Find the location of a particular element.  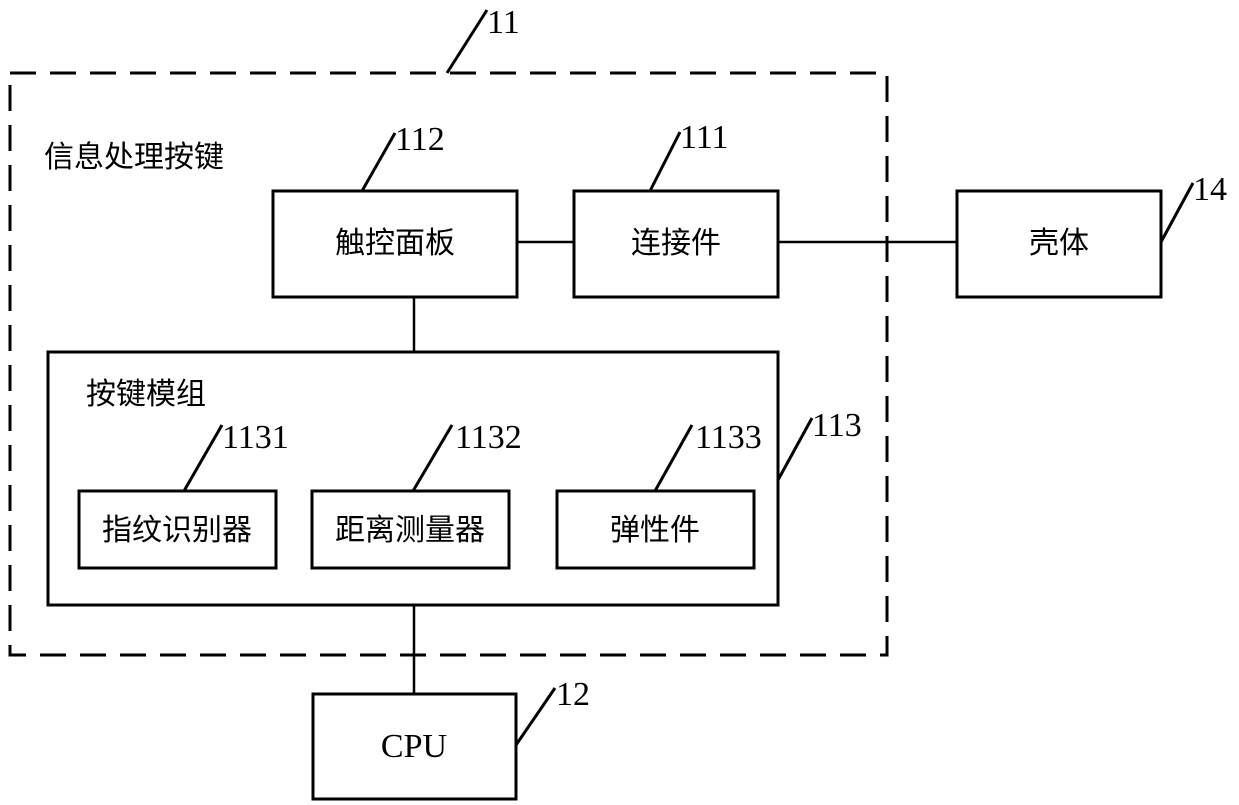

touch-panel-label: 触控面板 is located at coordinates (395, 243).